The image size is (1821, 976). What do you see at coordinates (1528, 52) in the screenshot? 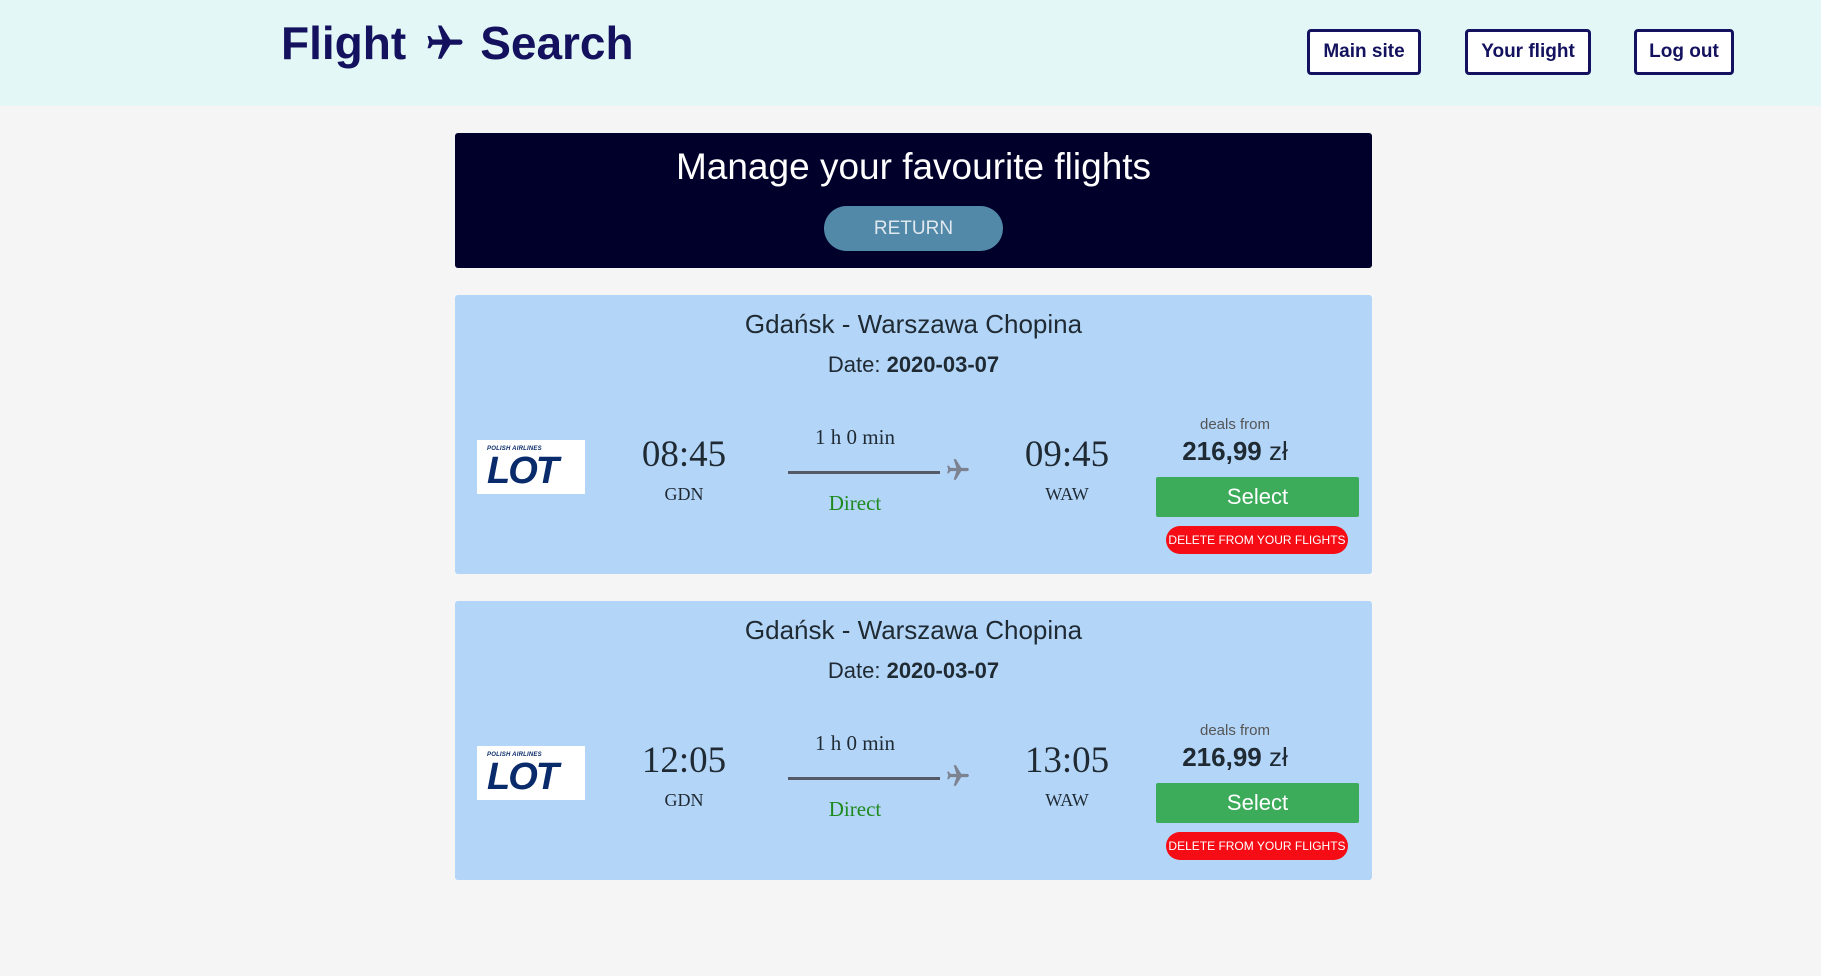
I see `your-flight-button: Your flight` at bounding box center [1528, 52].